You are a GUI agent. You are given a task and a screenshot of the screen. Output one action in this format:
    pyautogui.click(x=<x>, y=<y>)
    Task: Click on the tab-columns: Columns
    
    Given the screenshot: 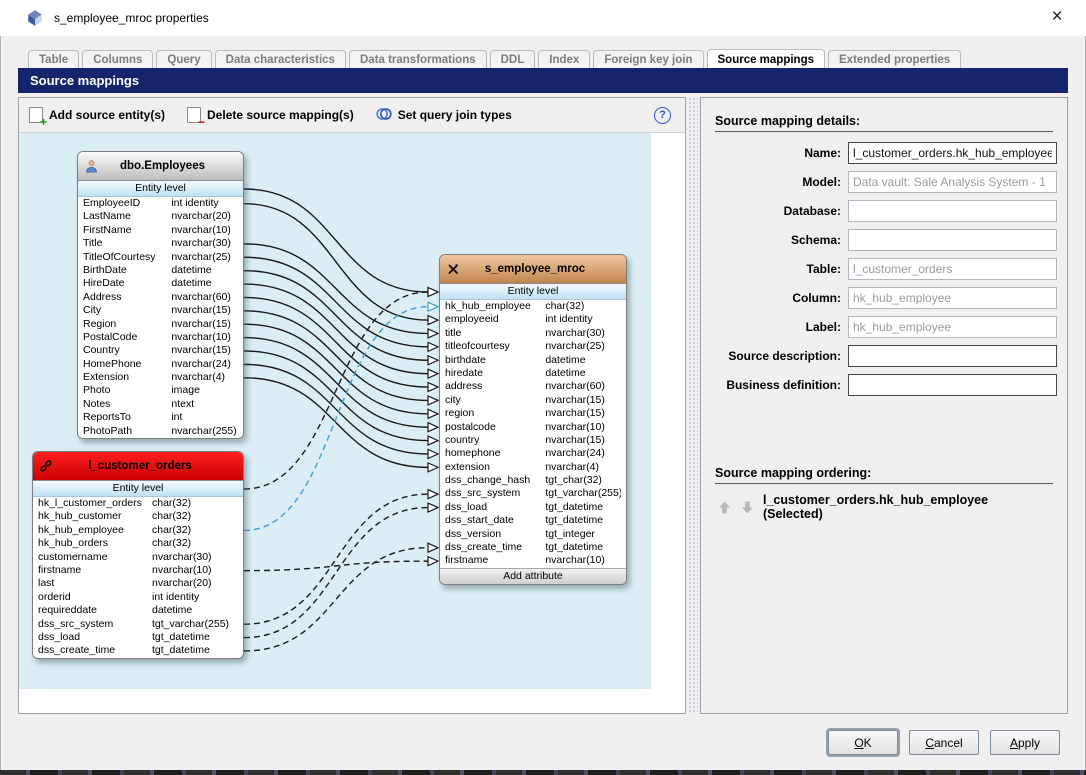 What is the action you would take?
    pyautogui.click(x=118, y=59)
    